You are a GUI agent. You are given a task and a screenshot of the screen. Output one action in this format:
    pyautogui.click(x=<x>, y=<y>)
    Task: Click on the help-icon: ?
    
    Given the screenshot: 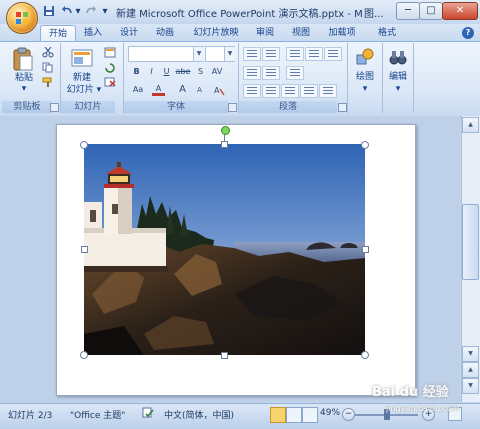 What is the action you would take?
    pyautogui.click(x=468, y=33)
    